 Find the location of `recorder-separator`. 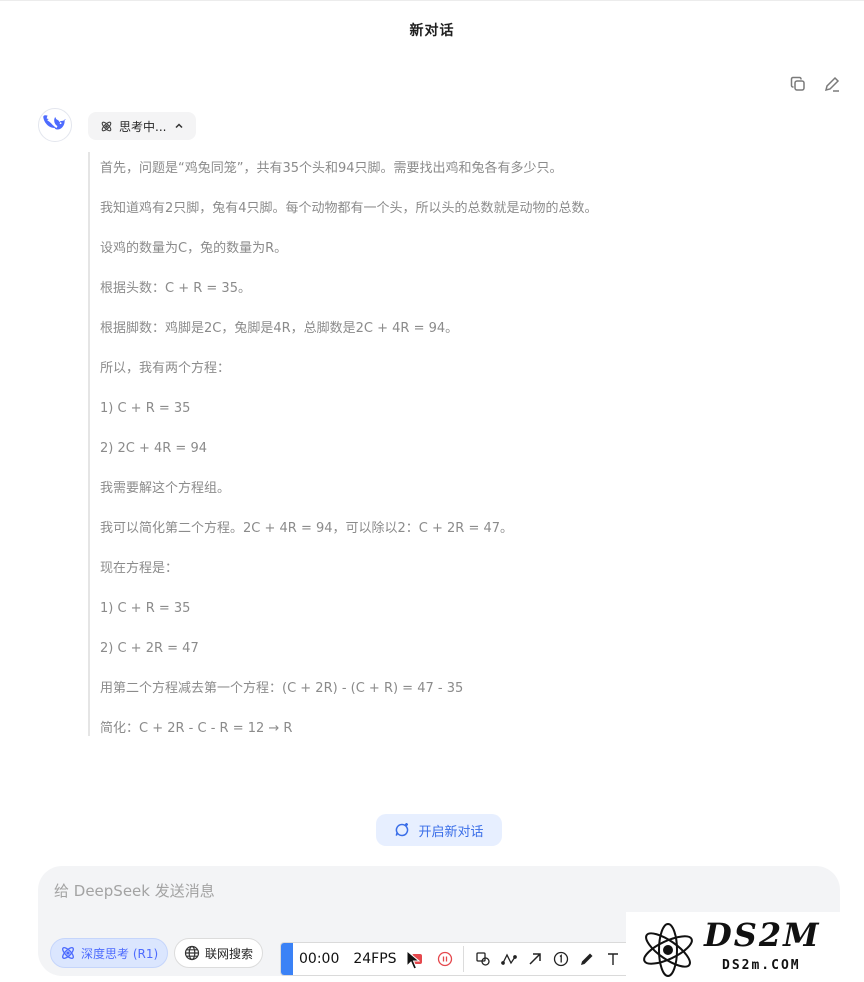

recorder-separator is located at coordinates (463, 959).